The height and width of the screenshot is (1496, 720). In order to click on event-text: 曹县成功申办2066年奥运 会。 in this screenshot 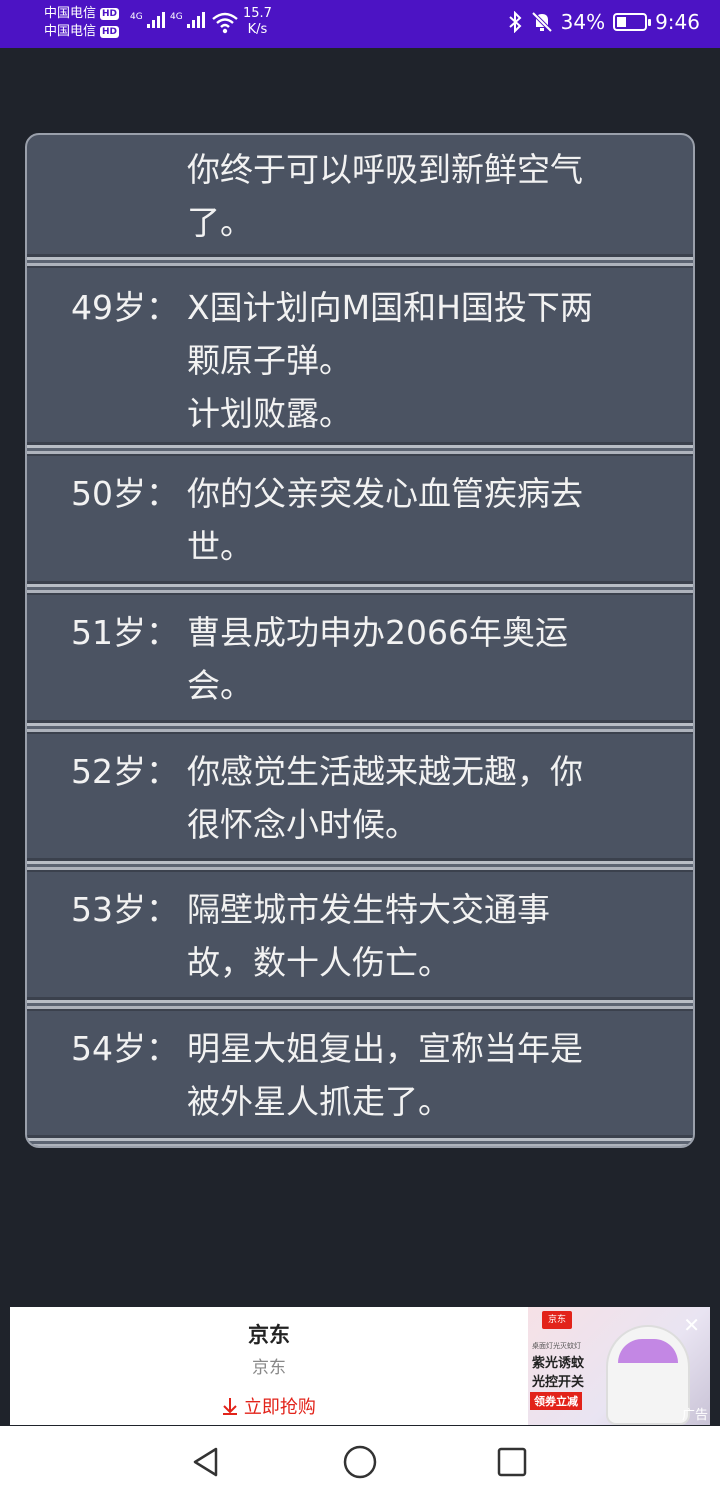, I will do `click(377, 659)`.